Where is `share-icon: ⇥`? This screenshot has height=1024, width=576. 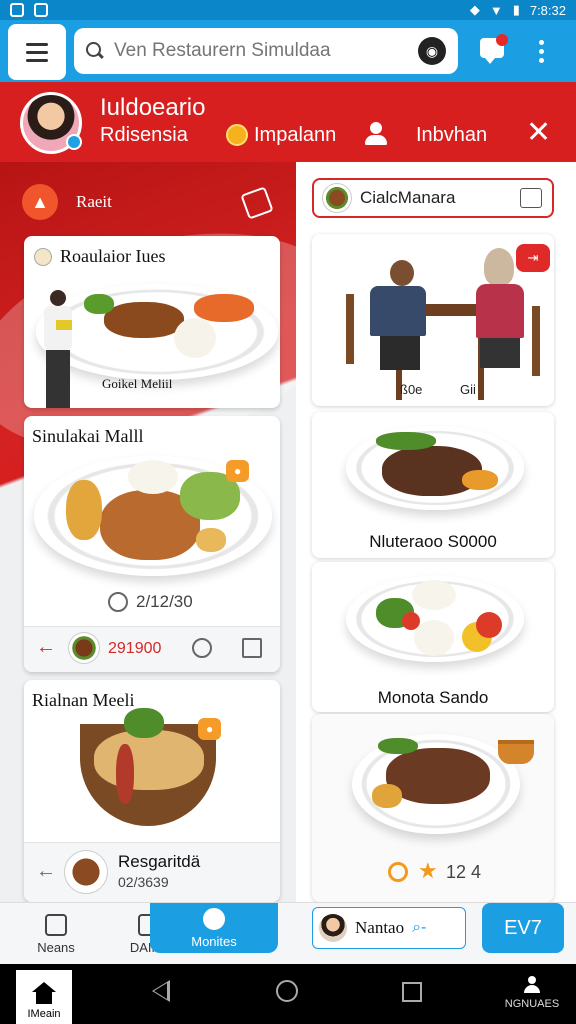 share-icon: ⇥ is located at coordinates (533, 258).